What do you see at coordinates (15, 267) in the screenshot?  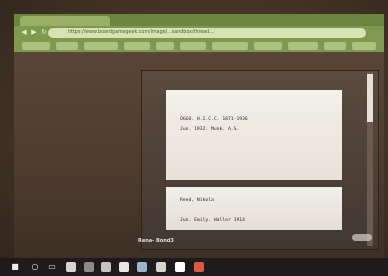 I see `start-icon: ■` at bounding box center [15, 267].